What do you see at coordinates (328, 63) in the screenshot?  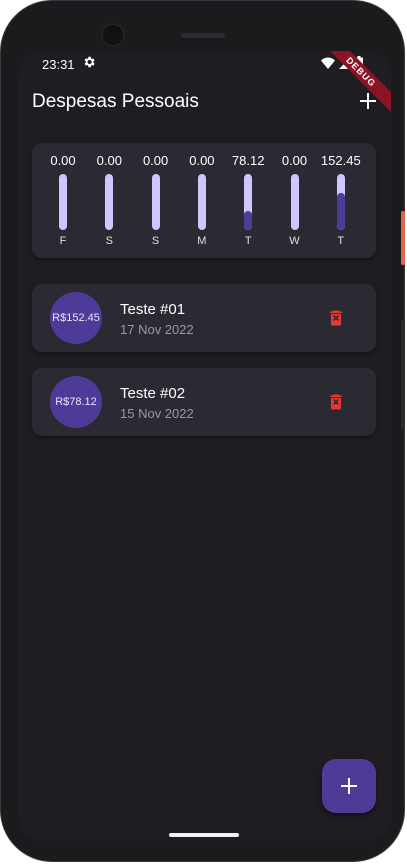 I see `wifi-icon` at bounding box center [328, 63].